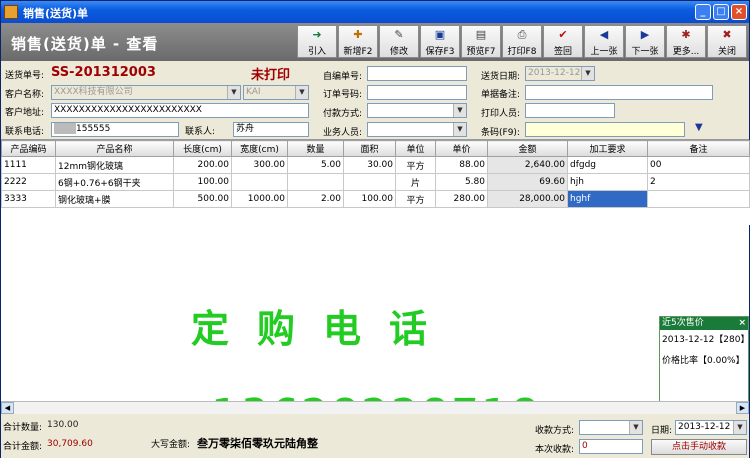 This screenshot has width=750, height=458. I want to click on table-row: 2222 6钢+0.76+6钢干夹 100.00 片 5.80 69.60 hjh 2, so click(375, 182).